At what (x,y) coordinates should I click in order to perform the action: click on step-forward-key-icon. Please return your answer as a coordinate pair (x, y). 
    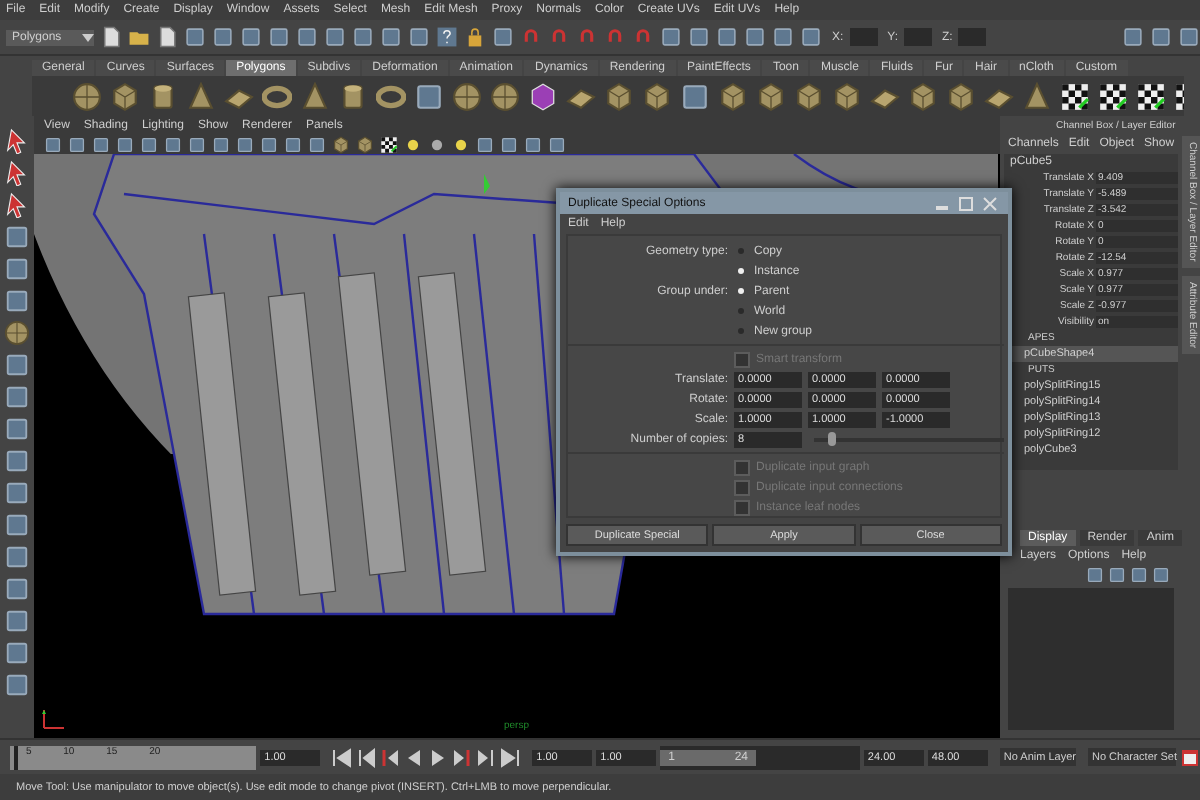
    Looking at the image, I should click on (462, 757).